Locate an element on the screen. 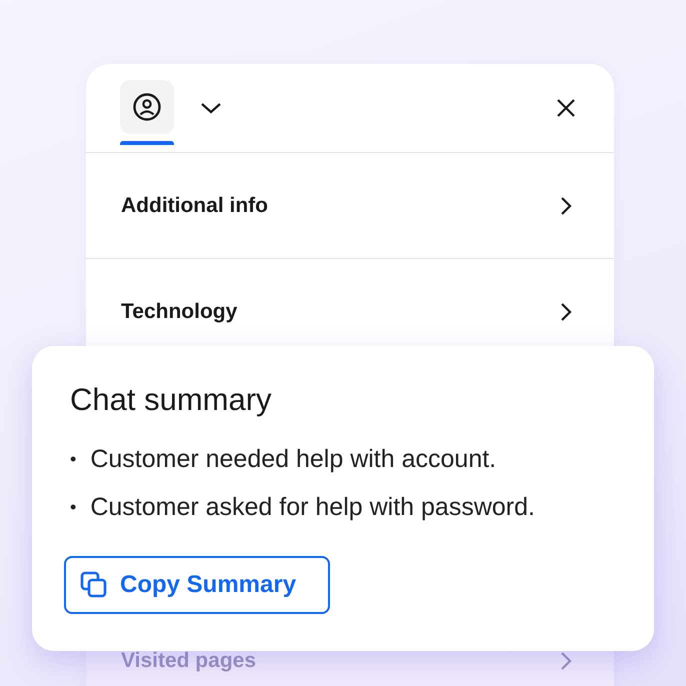  card-title: Chat summary is located at coordinates (171, 400).